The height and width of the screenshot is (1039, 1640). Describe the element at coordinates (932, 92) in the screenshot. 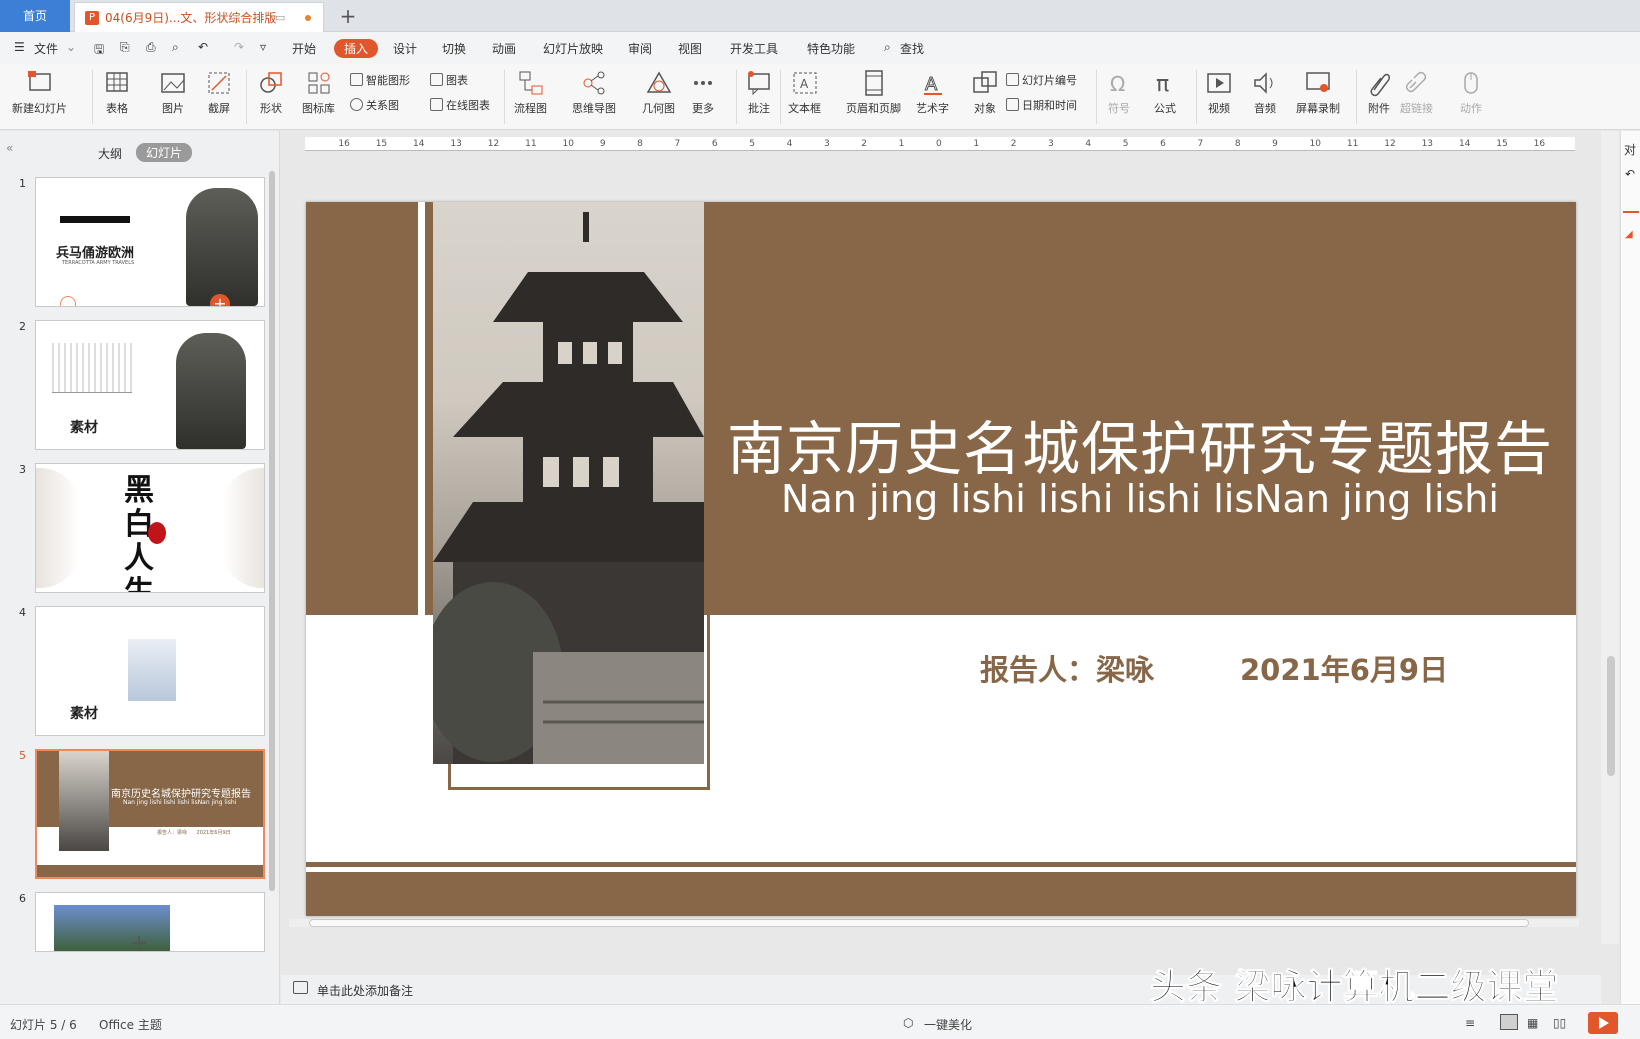

I see `wordart-button: A 艺术字` at that location.